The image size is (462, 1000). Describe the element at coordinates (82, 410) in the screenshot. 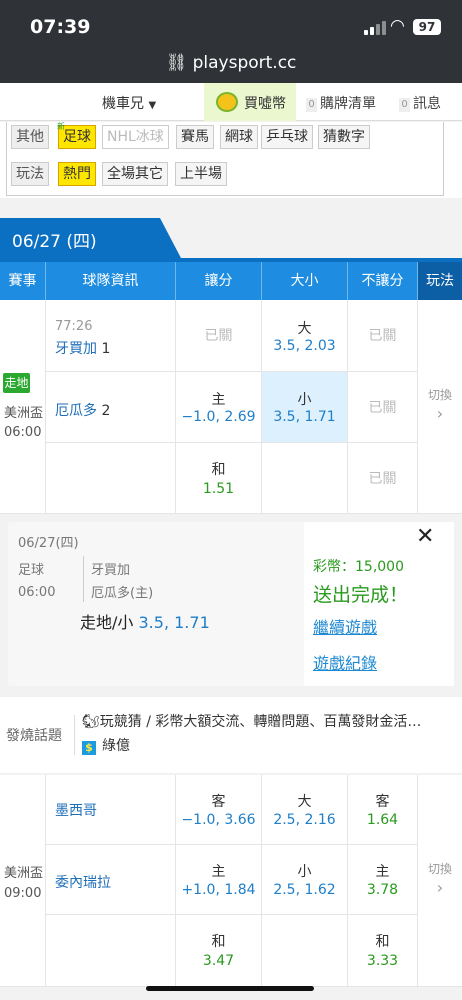

I see `team-name: 厄瓜多 2` at that location.